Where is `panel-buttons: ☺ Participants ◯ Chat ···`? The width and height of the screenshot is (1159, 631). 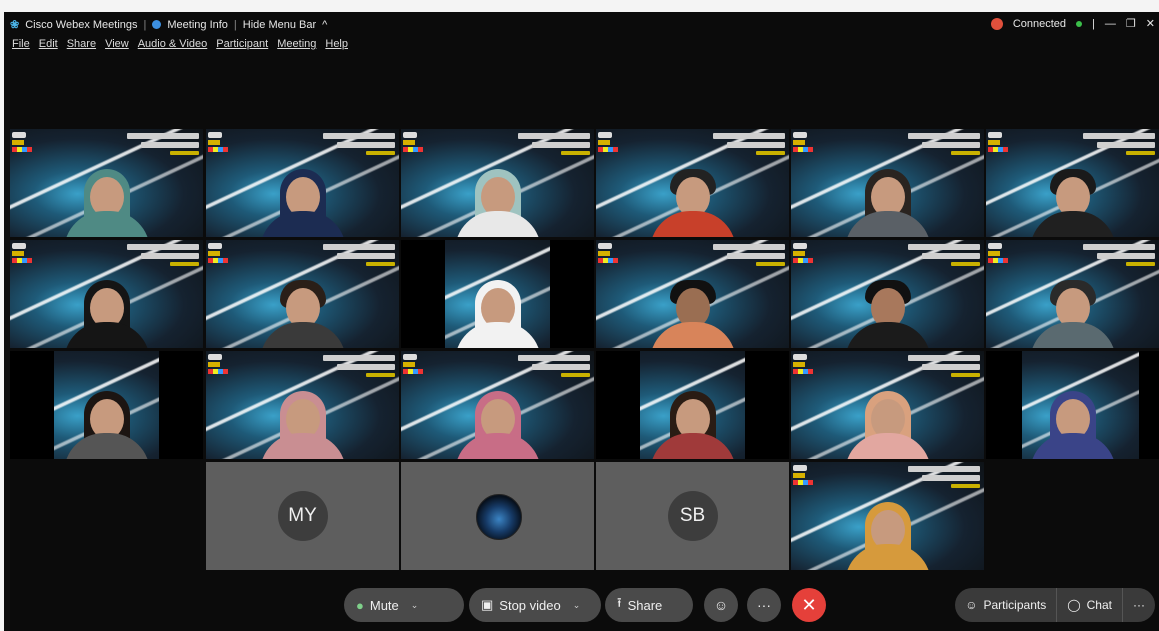 panel-buttons: ☺ Participants ◯ Chat ··· is located at coordinates (1055, 605).